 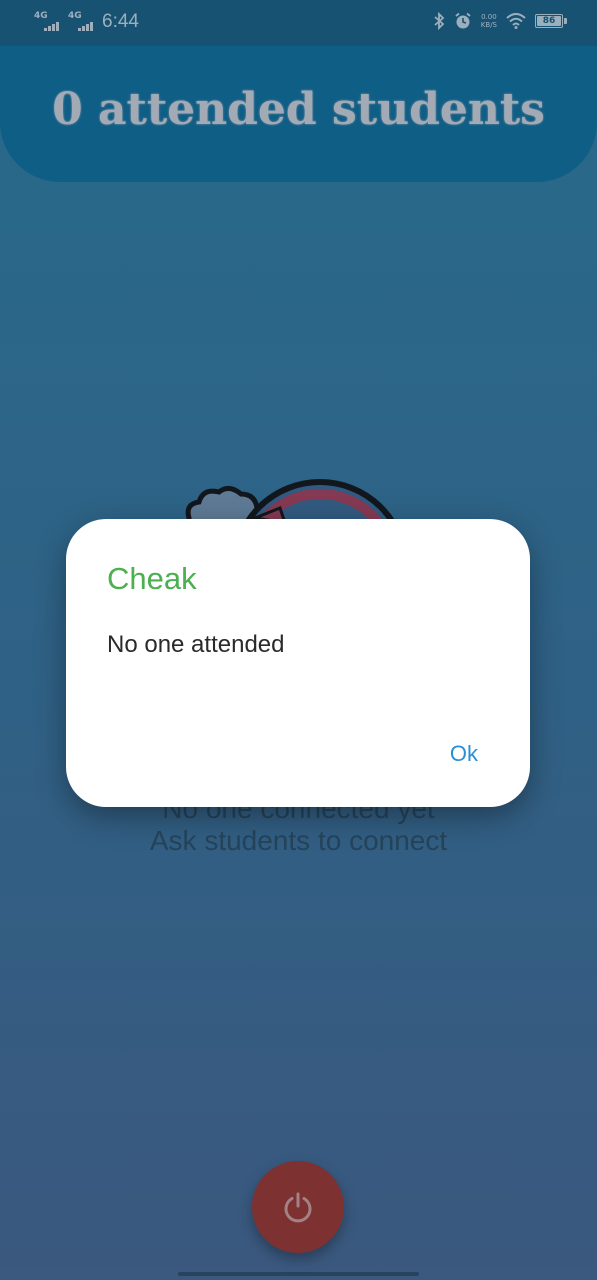 I want to click on dialog-message: No one attended, so click(x=196, y=644).